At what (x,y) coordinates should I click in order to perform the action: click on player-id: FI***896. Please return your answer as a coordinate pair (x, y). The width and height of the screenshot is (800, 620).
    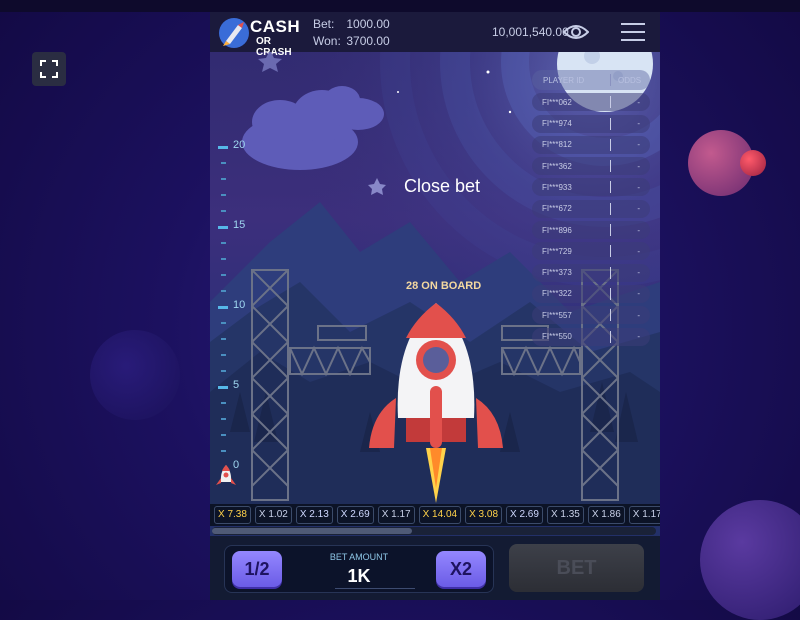
    Looking at the image, I should click on (557, 230).